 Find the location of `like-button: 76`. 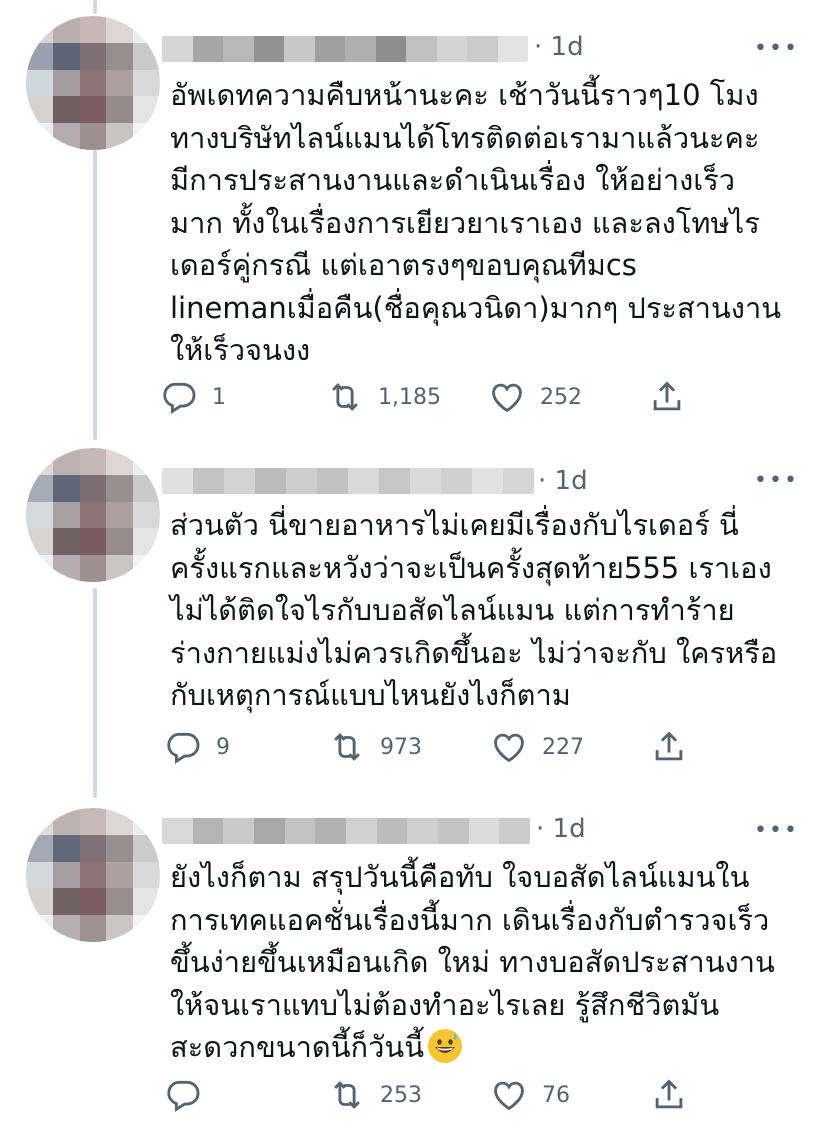

like-button: 76 is located at coordinates (530, 1095).